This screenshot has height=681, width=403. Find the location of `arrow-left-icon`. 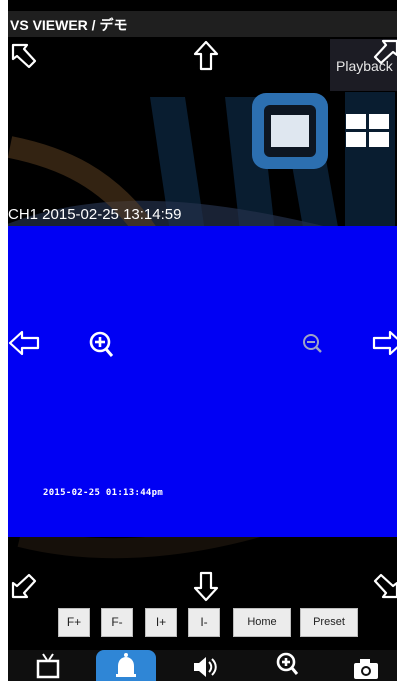

arrow-left-icon is located at coordinates (24, 343).